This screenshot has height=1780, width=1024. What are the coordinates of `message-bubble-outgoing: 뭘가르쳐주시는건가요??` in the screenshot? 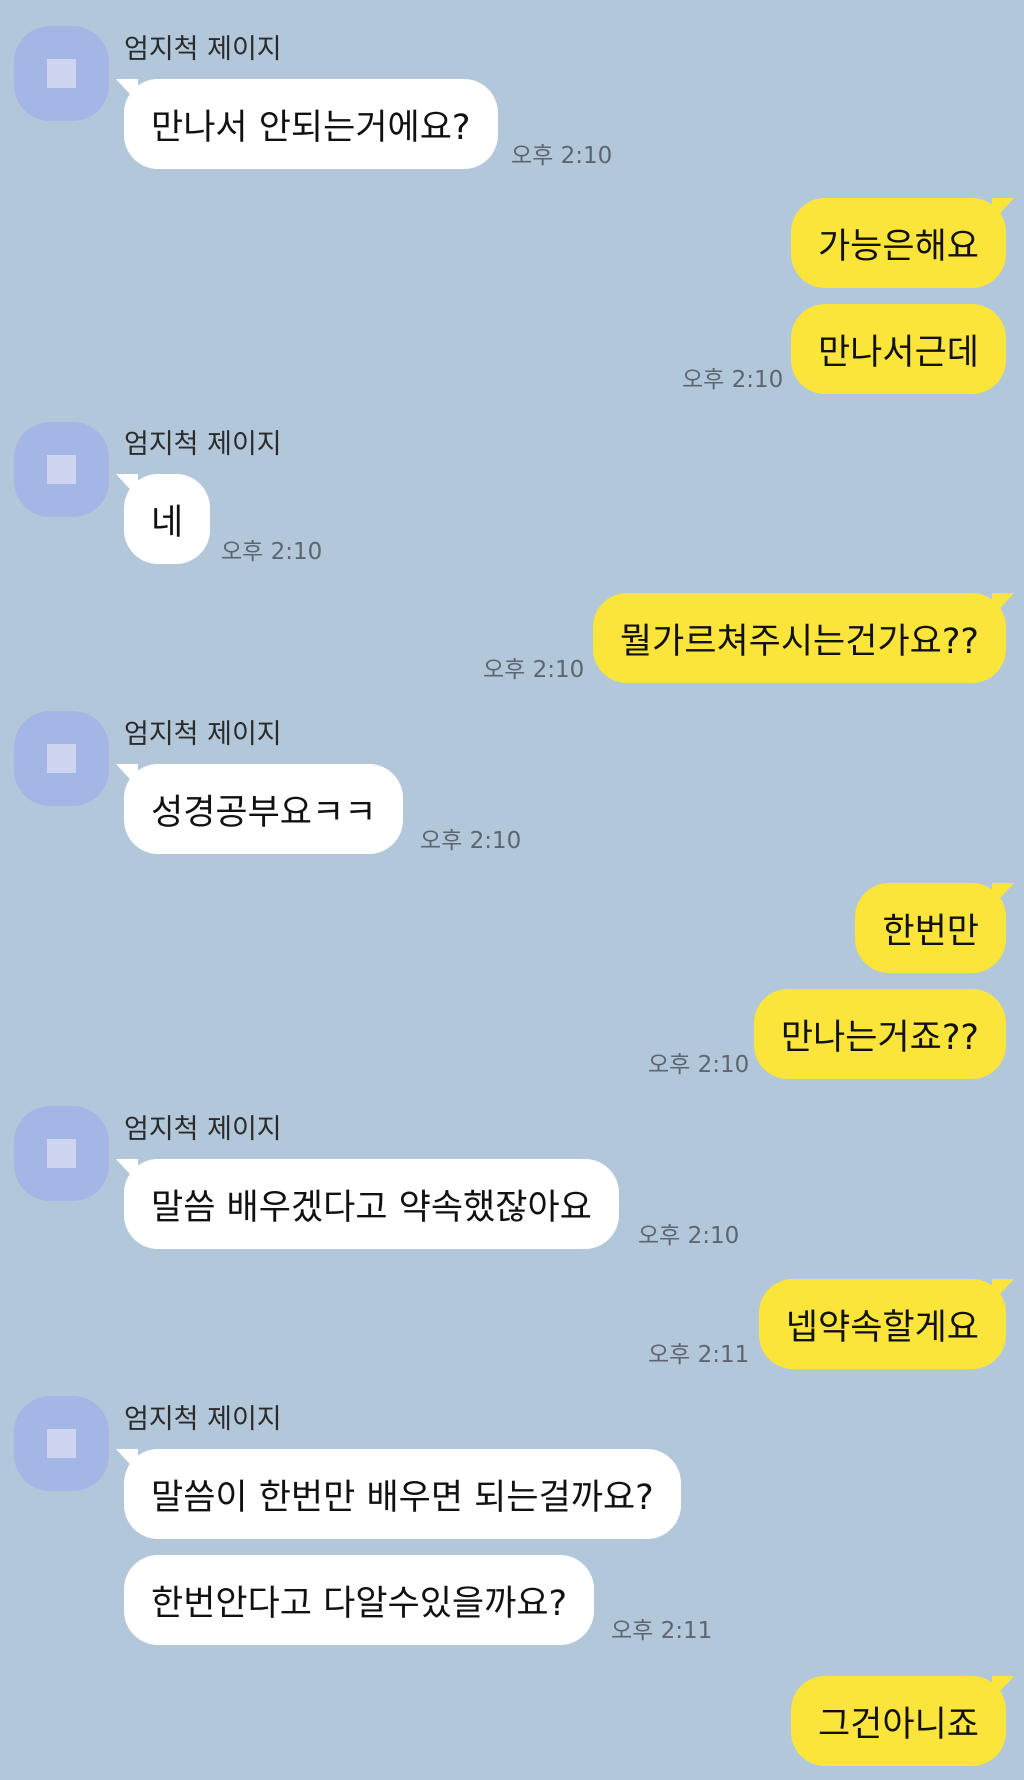 It's located at (803, 638).